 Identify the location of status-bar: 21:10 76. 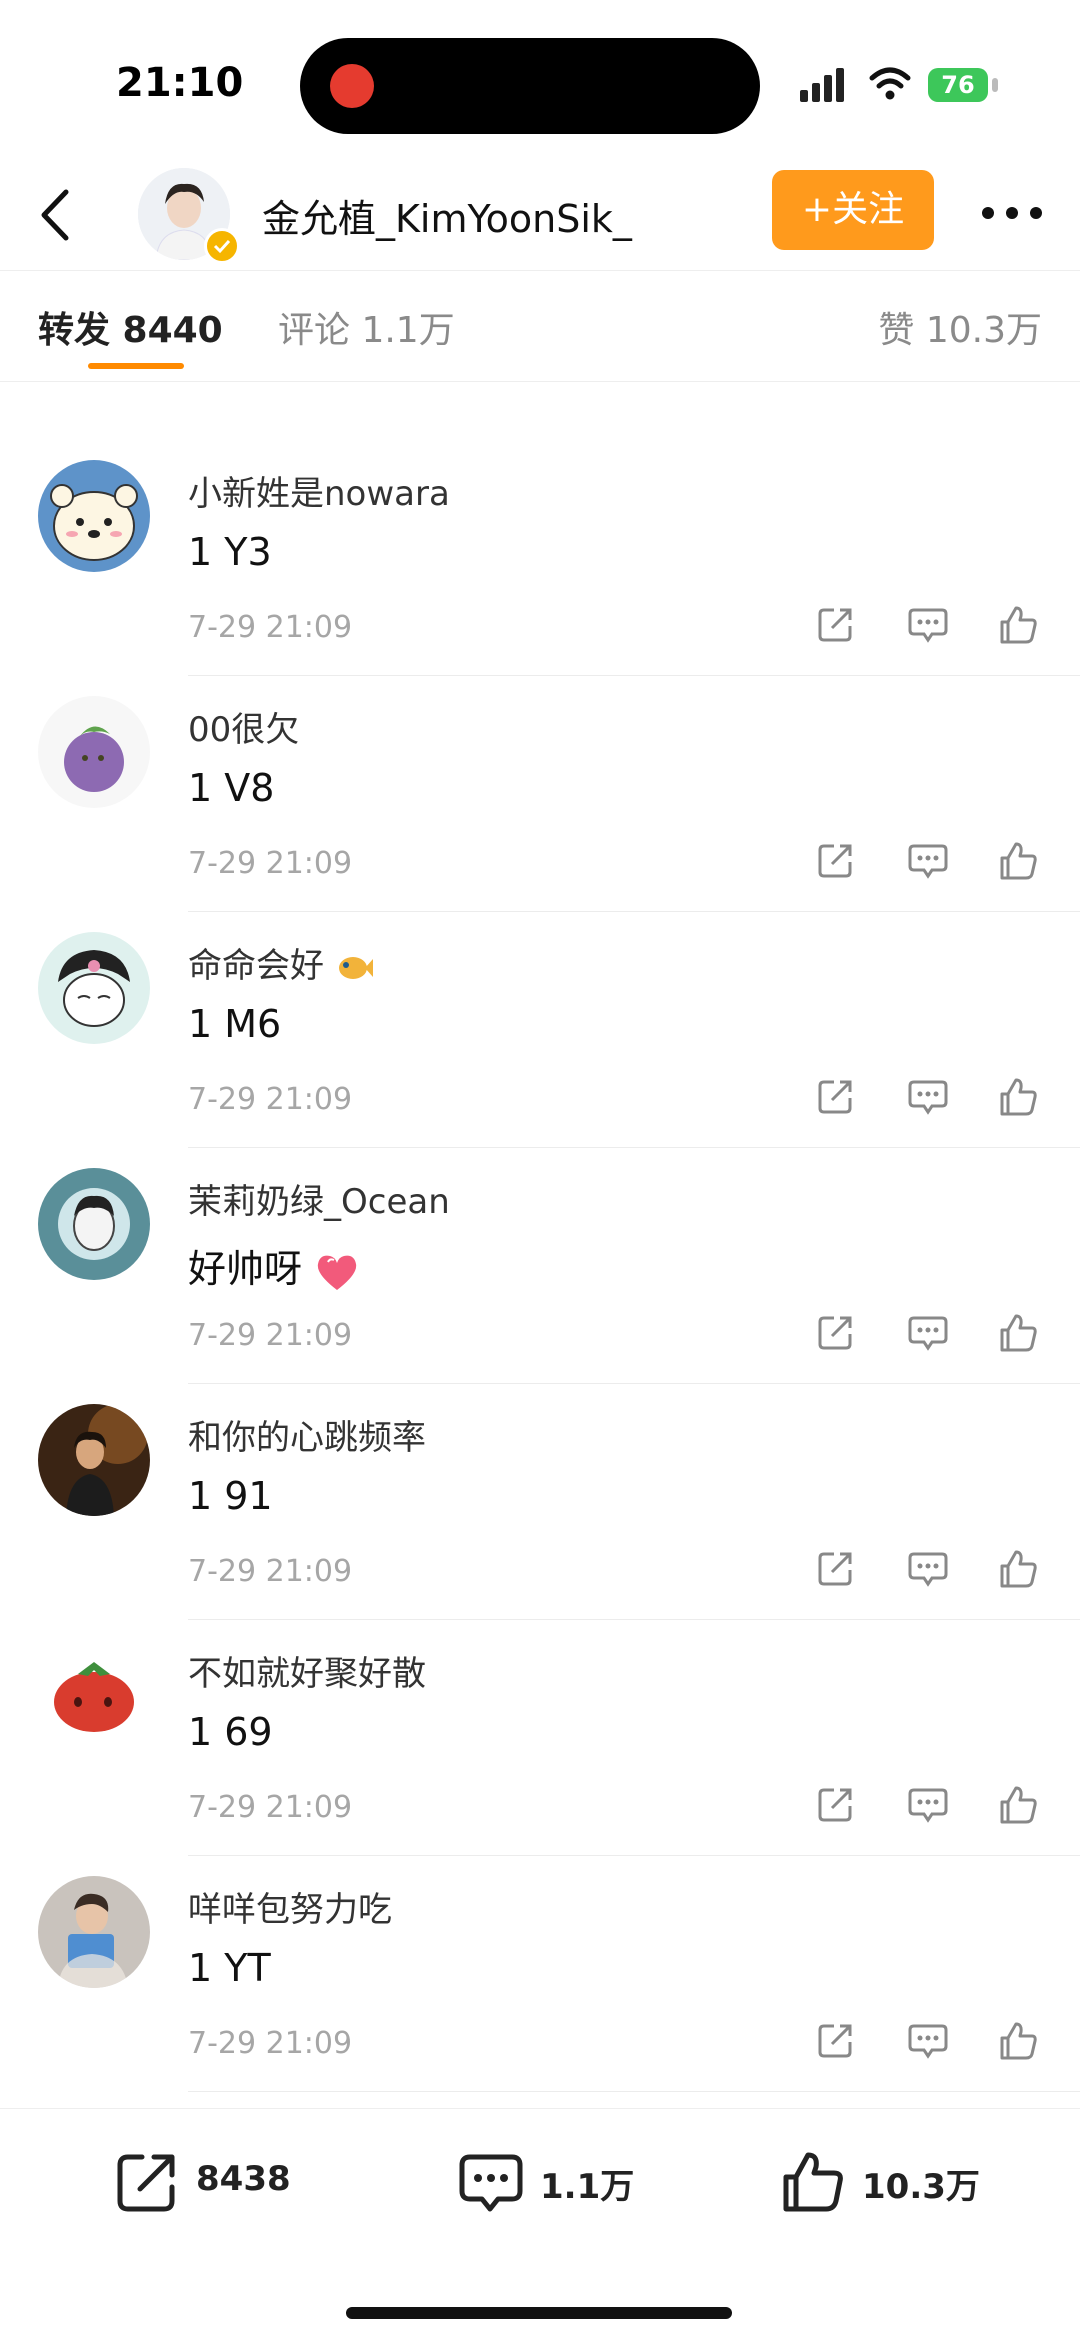
(540, 80).